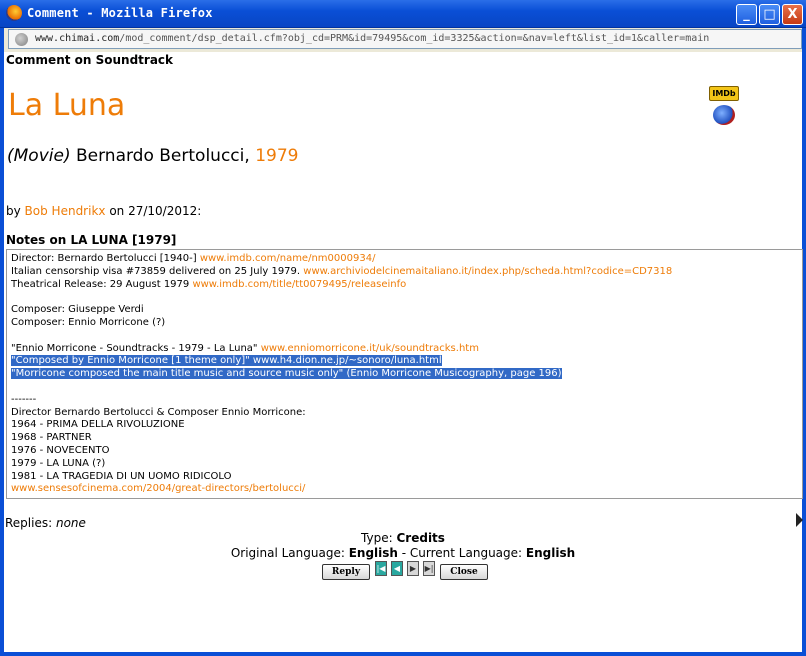 The width and height of the screenshot is (806, 656). What do you see at coordinates (404, 310) in the screenshot?
I see `notes-line: Composer: Giuseppe Verdi` at bounding box center [404, 310].